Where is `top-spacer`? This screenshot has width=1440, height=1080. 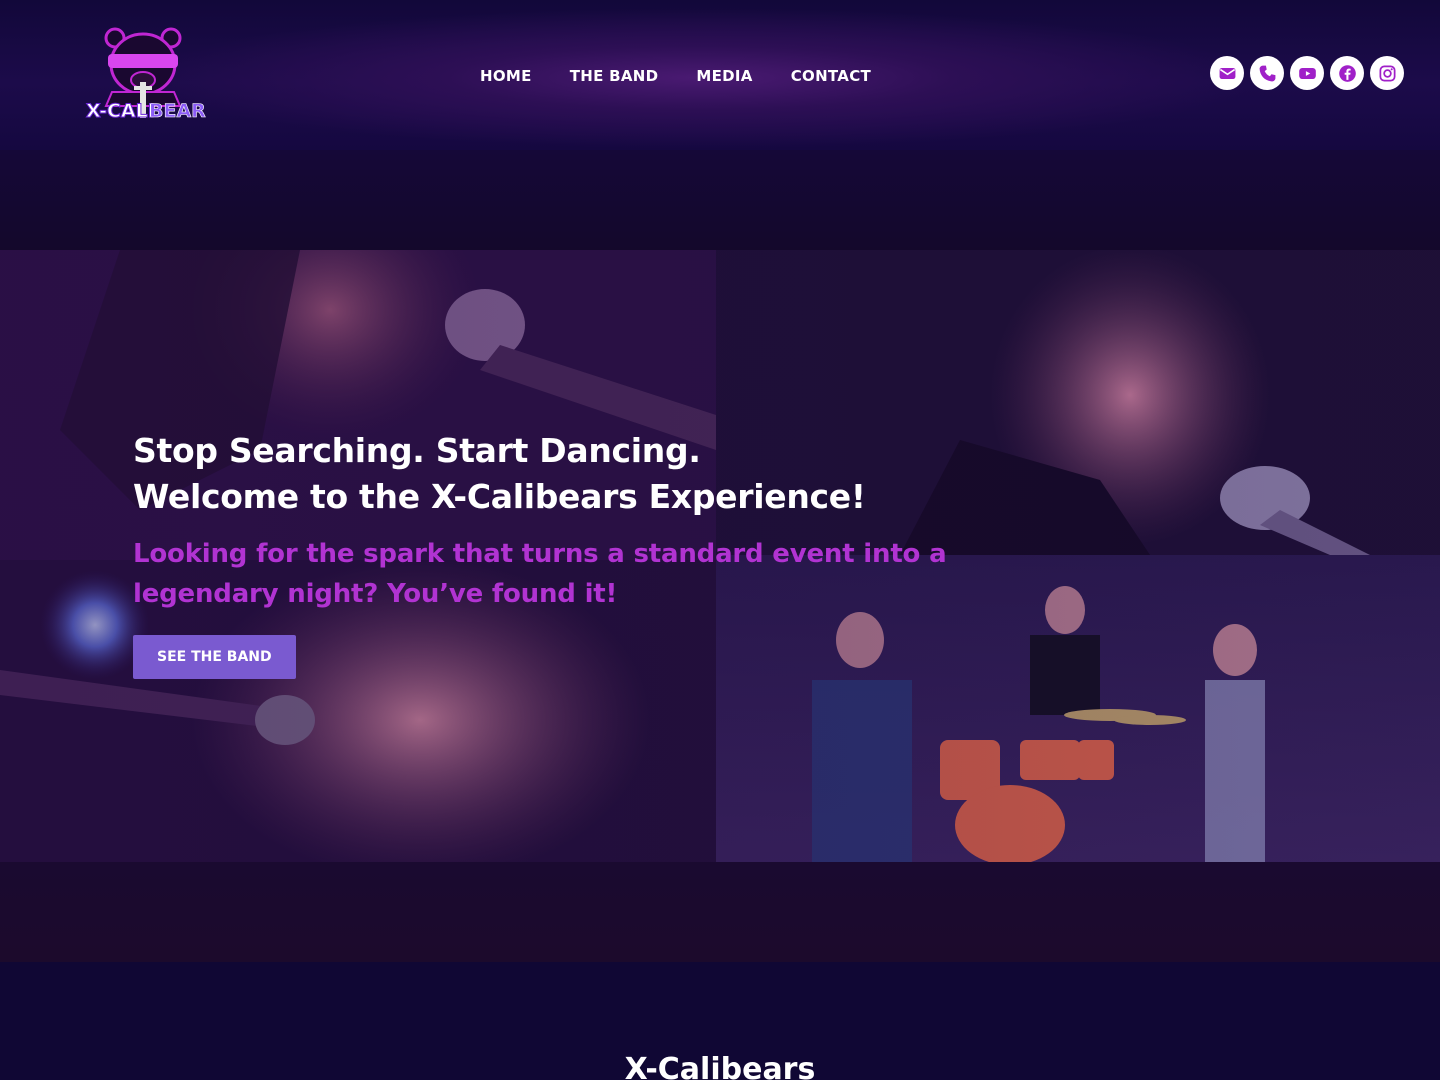 top-spacer is located at coordinates (720, 200).